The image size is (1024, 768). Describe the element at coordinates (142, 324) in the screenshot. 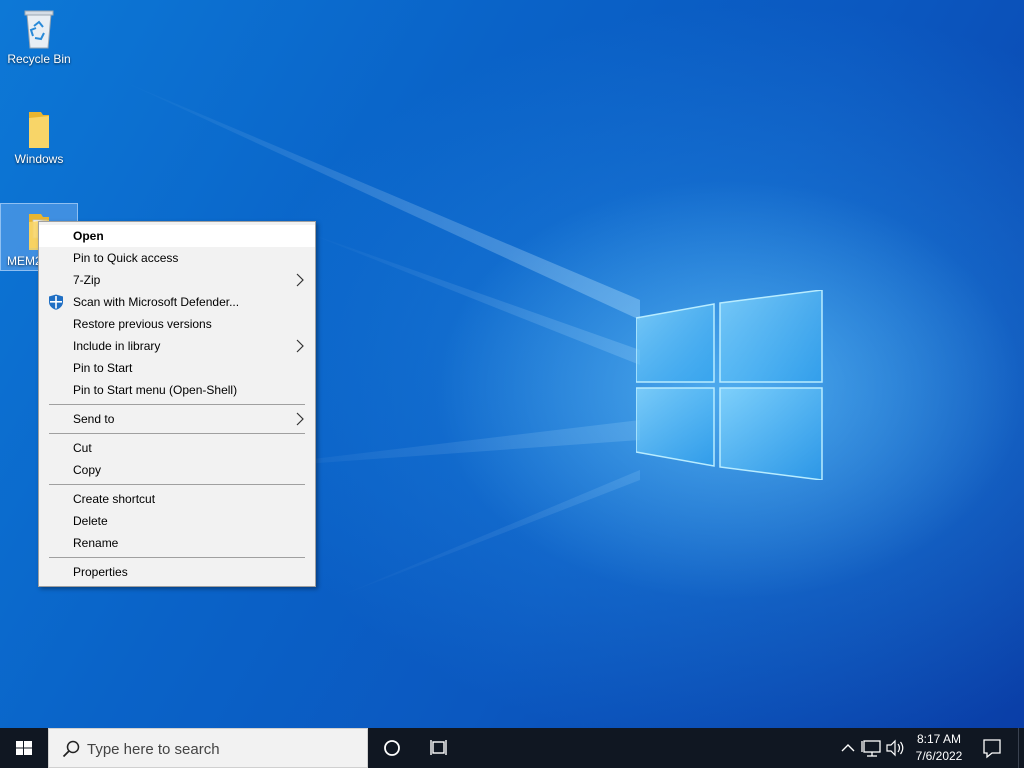

I see `menu-item-label: Restore previous versions` at that location.